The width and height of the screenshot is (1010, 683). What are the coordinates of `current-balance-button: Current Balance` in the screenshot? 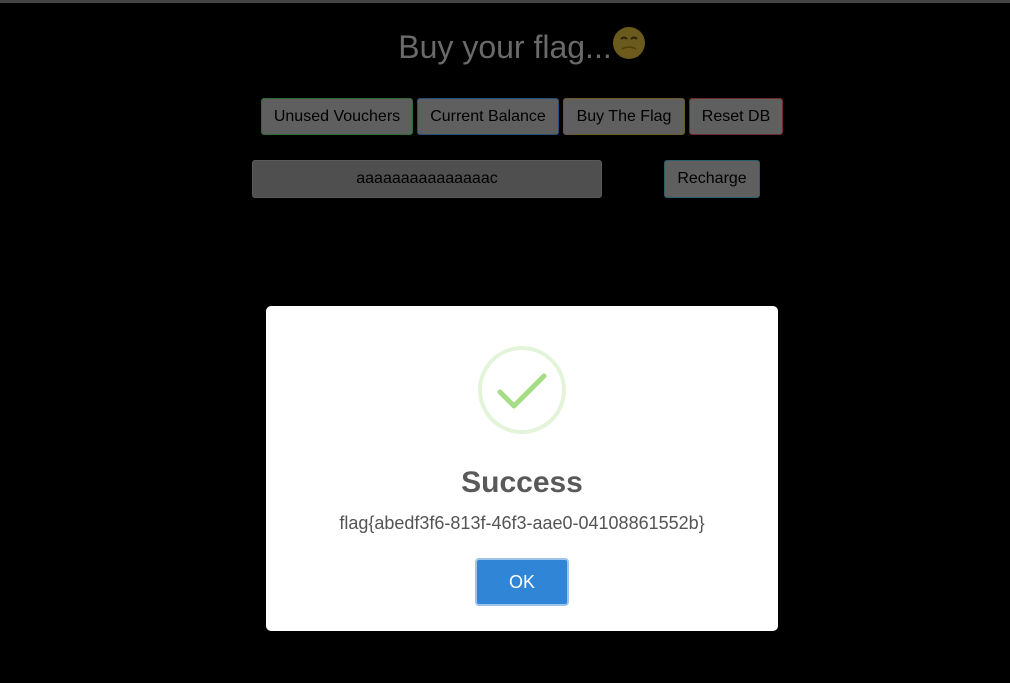 It's located at (488, 116).